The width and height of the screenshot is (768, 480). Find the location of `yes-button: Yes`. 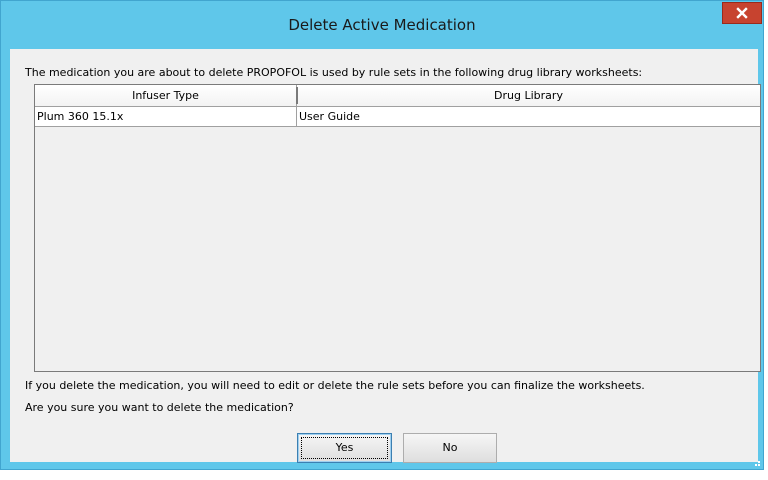

yes-button: Yes is located at coordinates (344, 448).